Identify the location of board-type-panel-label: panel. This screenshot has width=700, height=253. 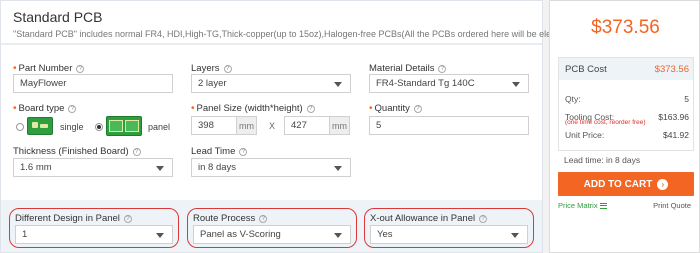
(159, 127).